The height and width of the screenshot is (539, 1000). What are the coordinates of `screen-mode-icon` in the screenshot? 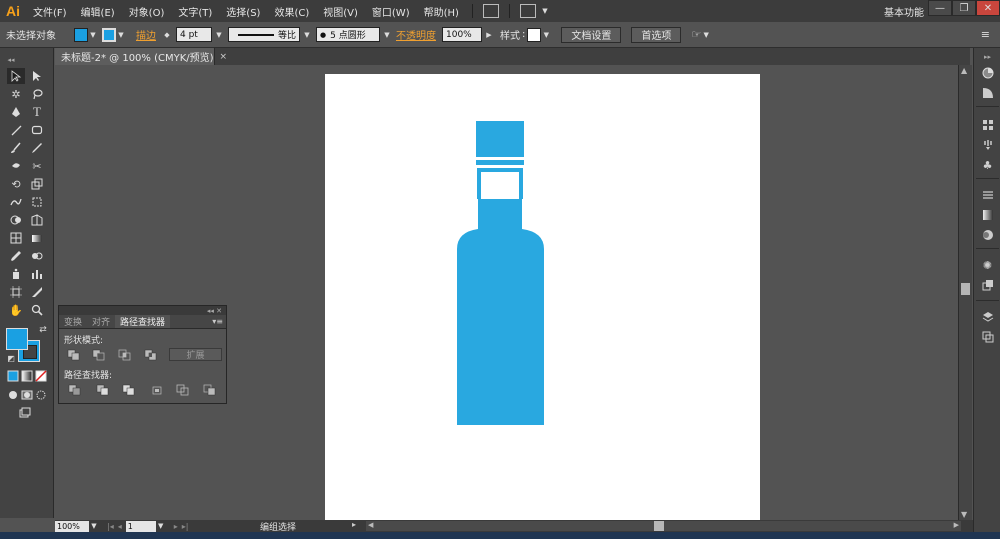 It's located at (25, 413).